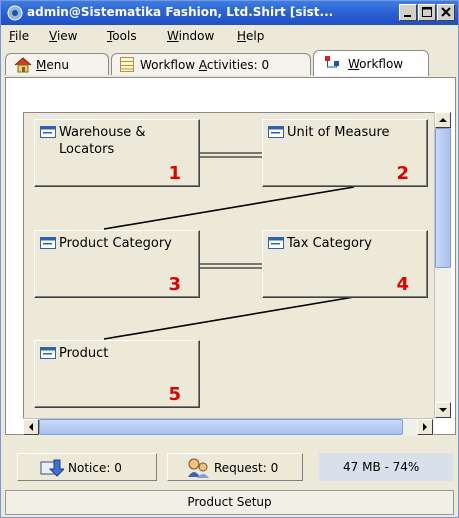 Image resolution: width=459 pixels, height=518 pixels. What do you see at coordinates (371, 63) in the screenshot?
I see `tab-workflow: Workflow` at bounding box center [371, 63].